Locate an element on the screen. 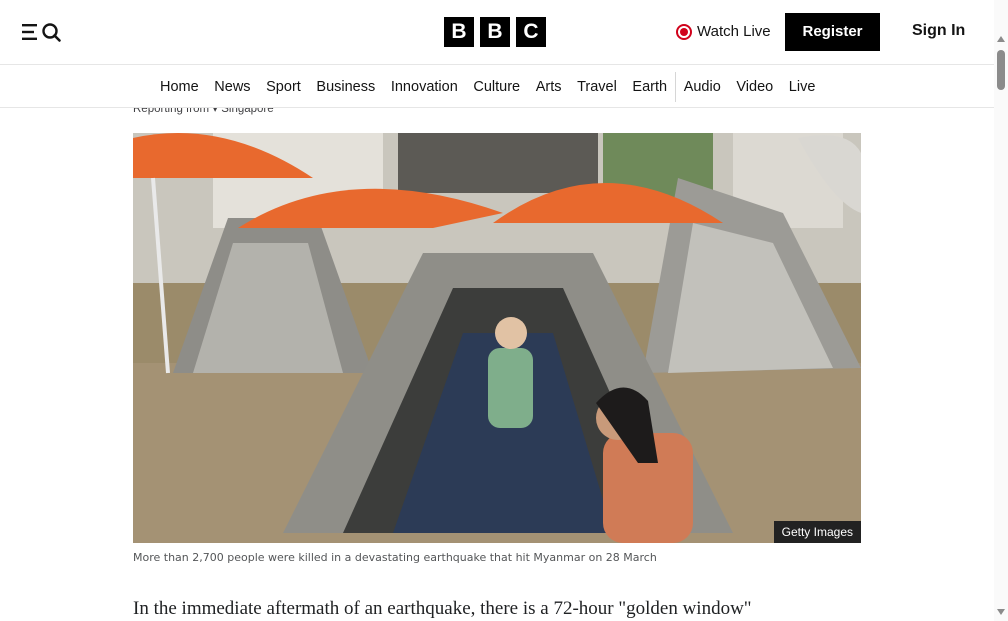 The image size is (1008, 621). menu-icon is located at coordinates (41, 32).